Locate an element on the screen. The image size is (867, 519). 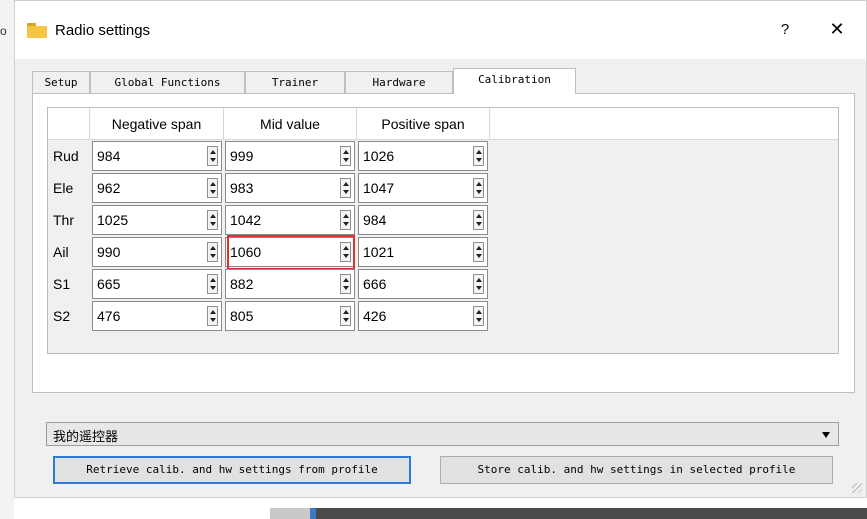
resize-grip-icon is located at coordinates (857, 488).